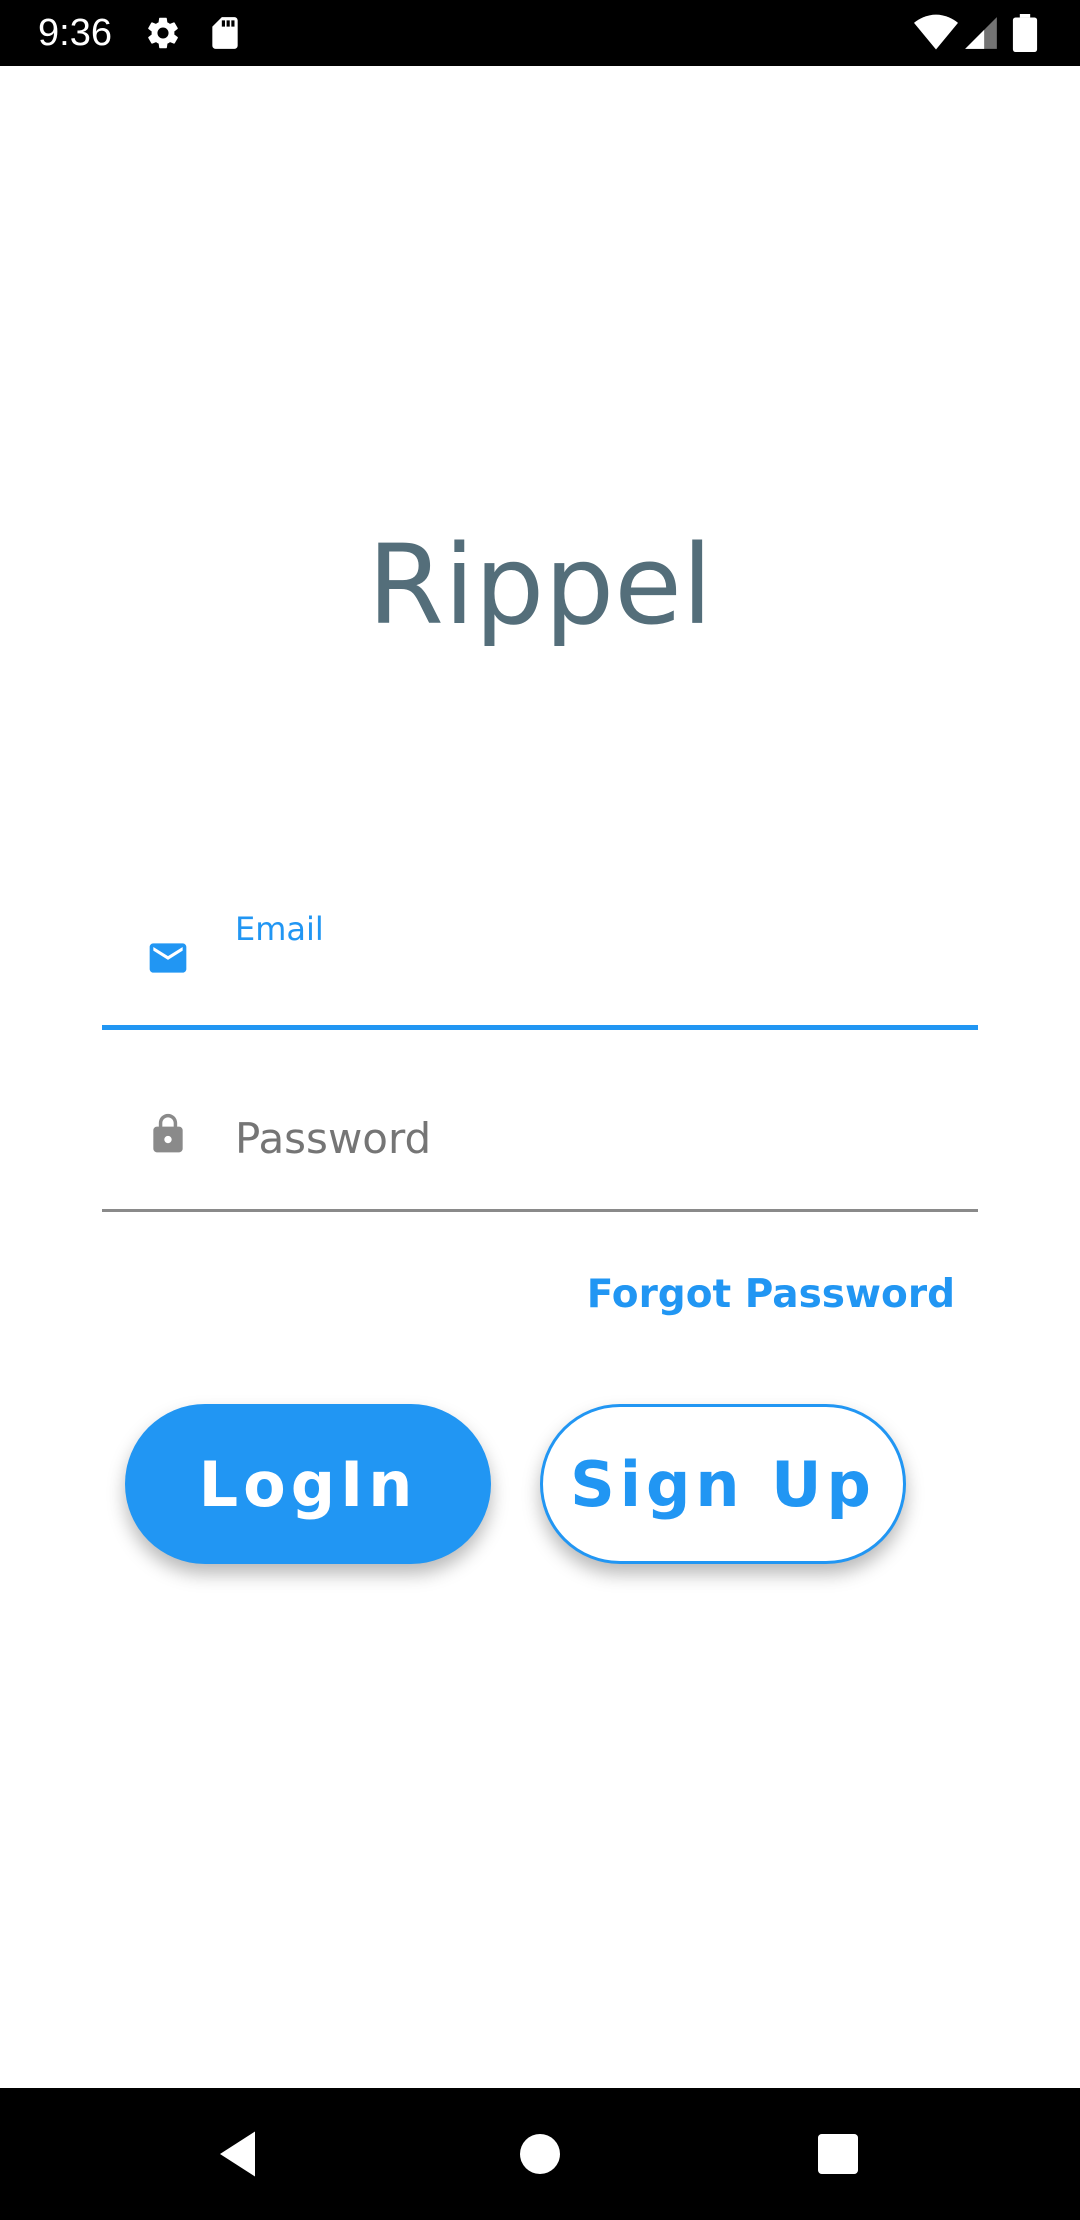 This screenshot has height=2220, width=1080. I want to click on password-underline, so click(540, 1210).